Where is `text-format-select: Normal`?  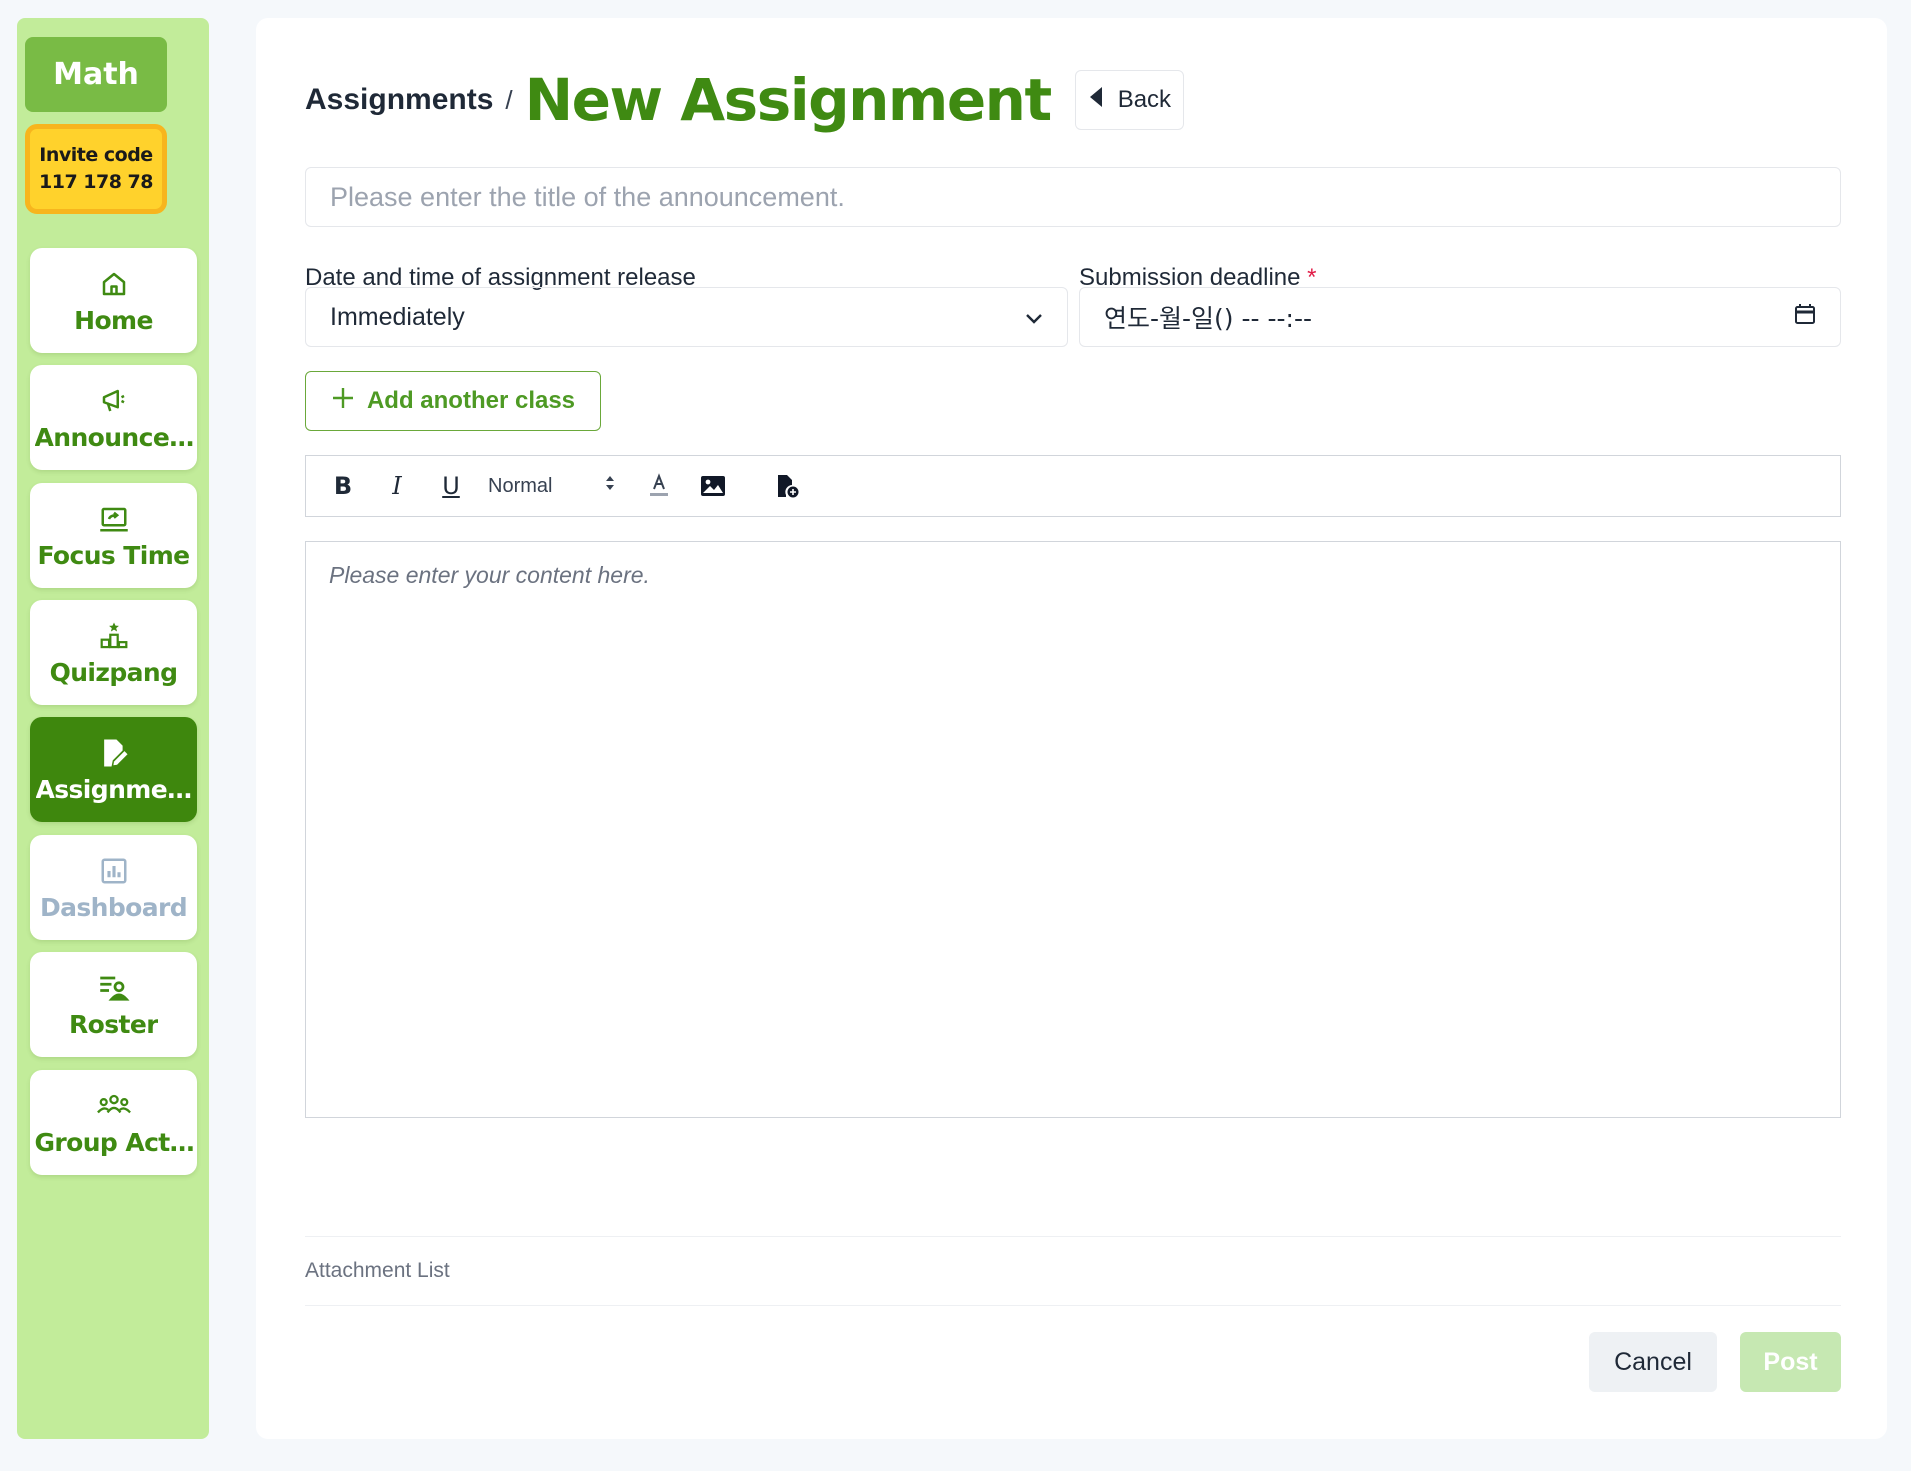
text-format-select: Normal is located at coordinates (552, 486).